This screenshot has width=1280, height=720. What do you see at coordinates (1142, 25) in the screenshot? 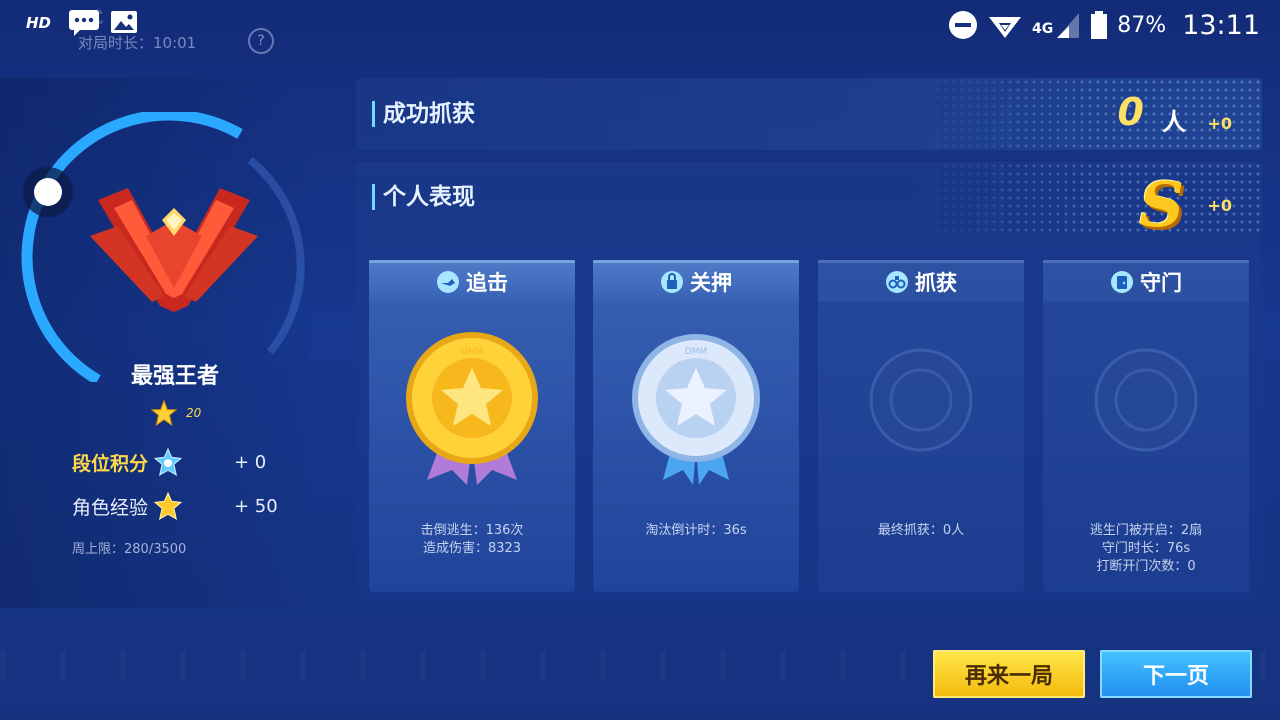
I see `battery-percent: 87%` at bounding box center [1142, 25].